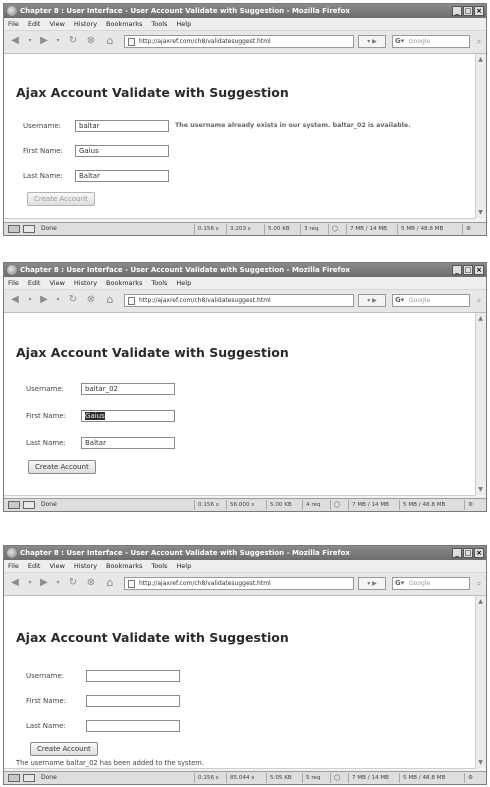  What do you see at coordinates (133, 701) in the screenshot?
I see `first-name-field` at bounding box center [133, 701].